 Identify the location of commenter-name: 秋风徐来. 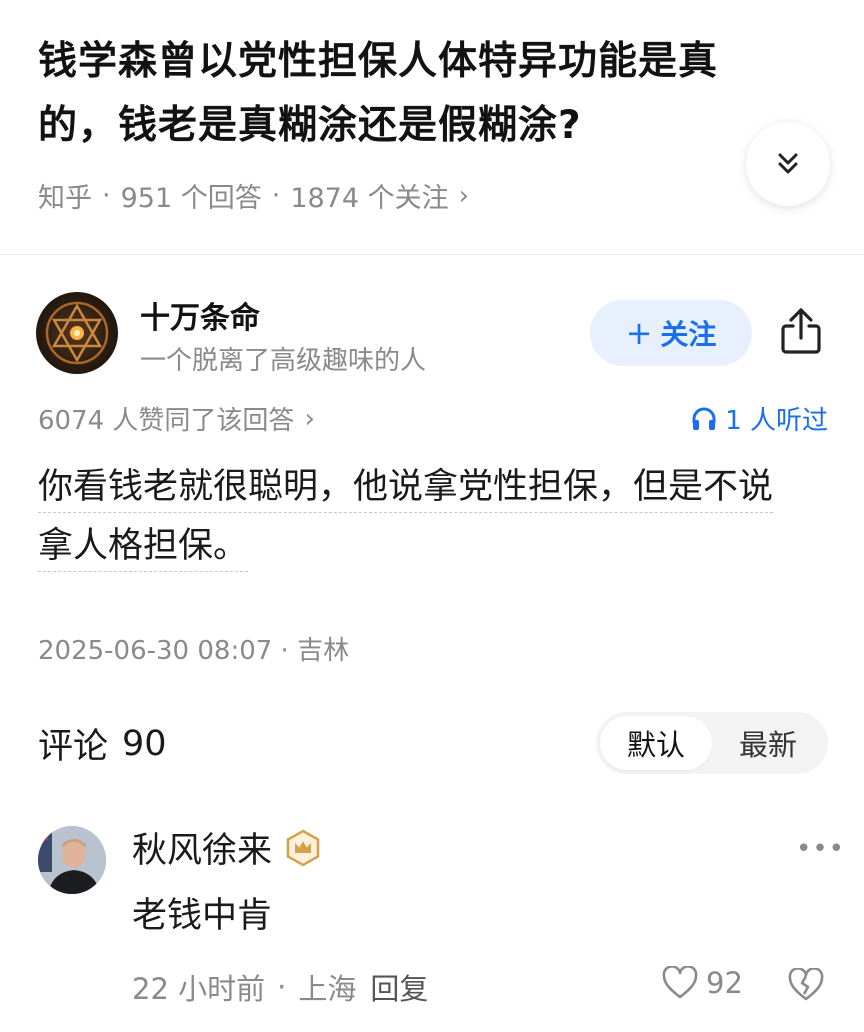
(227, 847).